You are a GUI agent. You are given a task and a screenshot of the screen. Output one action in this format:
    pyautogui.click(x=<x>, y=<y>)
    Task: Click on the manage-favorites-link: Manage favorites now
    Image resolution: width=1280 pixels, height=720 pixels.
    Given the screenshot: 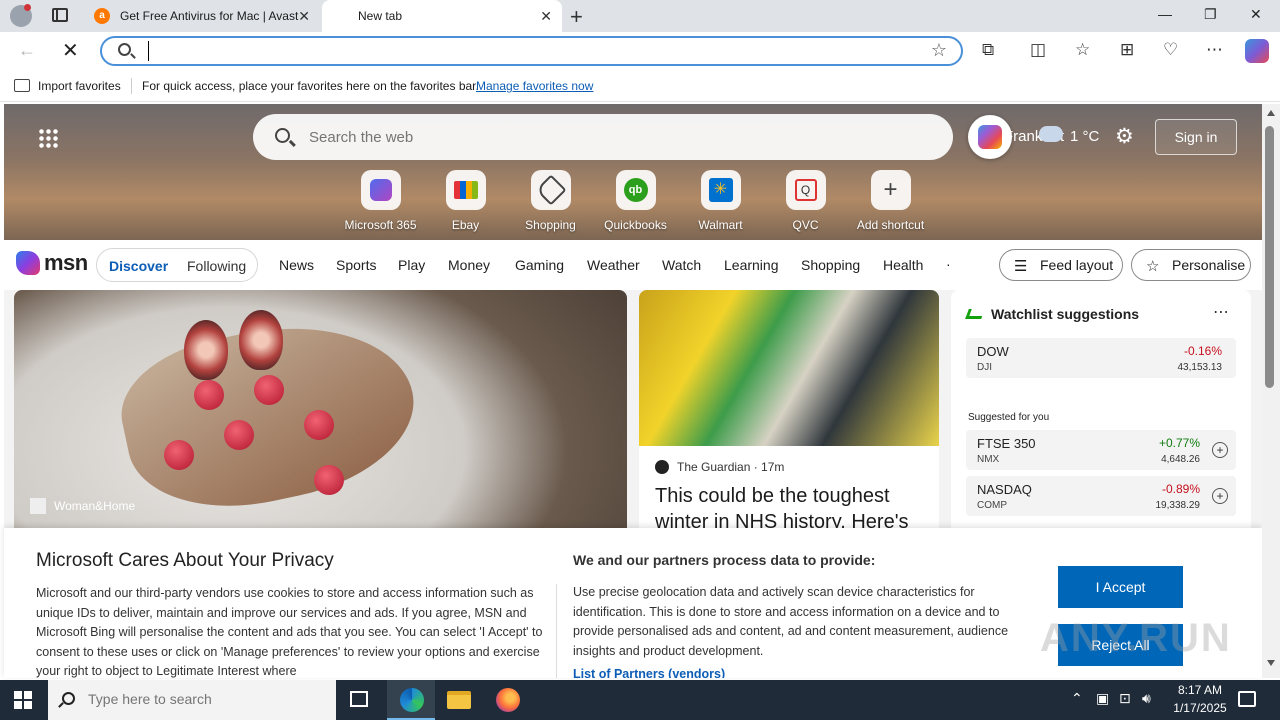 What is the action you would take?
    pyautogui.click(x=534, y=86)
    